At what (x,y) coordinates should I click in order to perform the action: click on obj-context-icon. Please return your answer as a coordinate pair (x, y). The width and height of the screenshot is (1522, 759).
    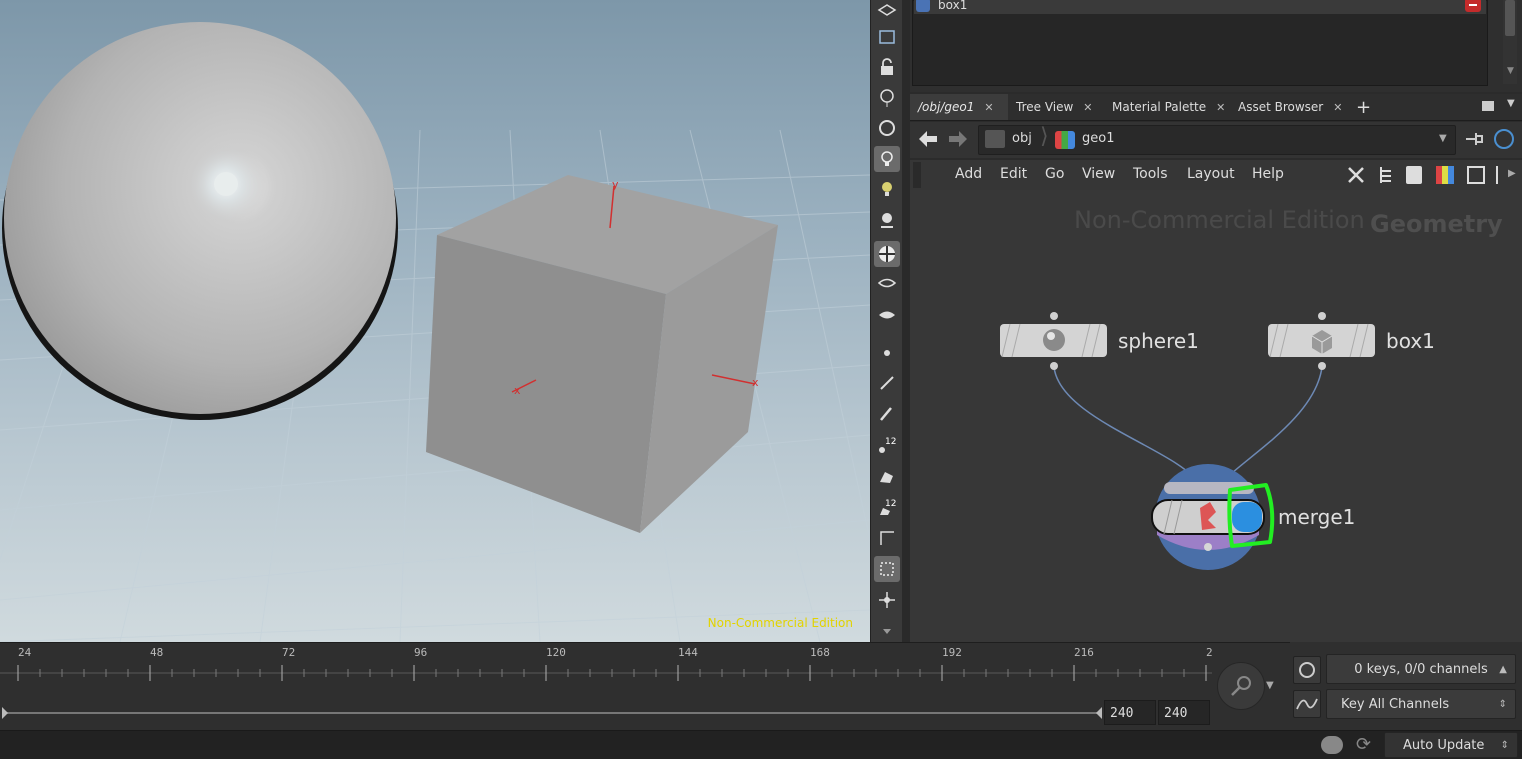
    Looking at the image, I should click on (995, 139).